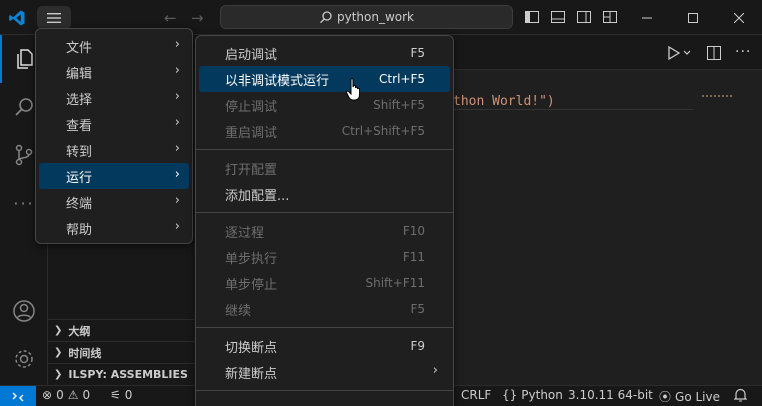  I want to click on menu-item-stop-debugging: 停止调试 Shift+F5, so click(324, 105).